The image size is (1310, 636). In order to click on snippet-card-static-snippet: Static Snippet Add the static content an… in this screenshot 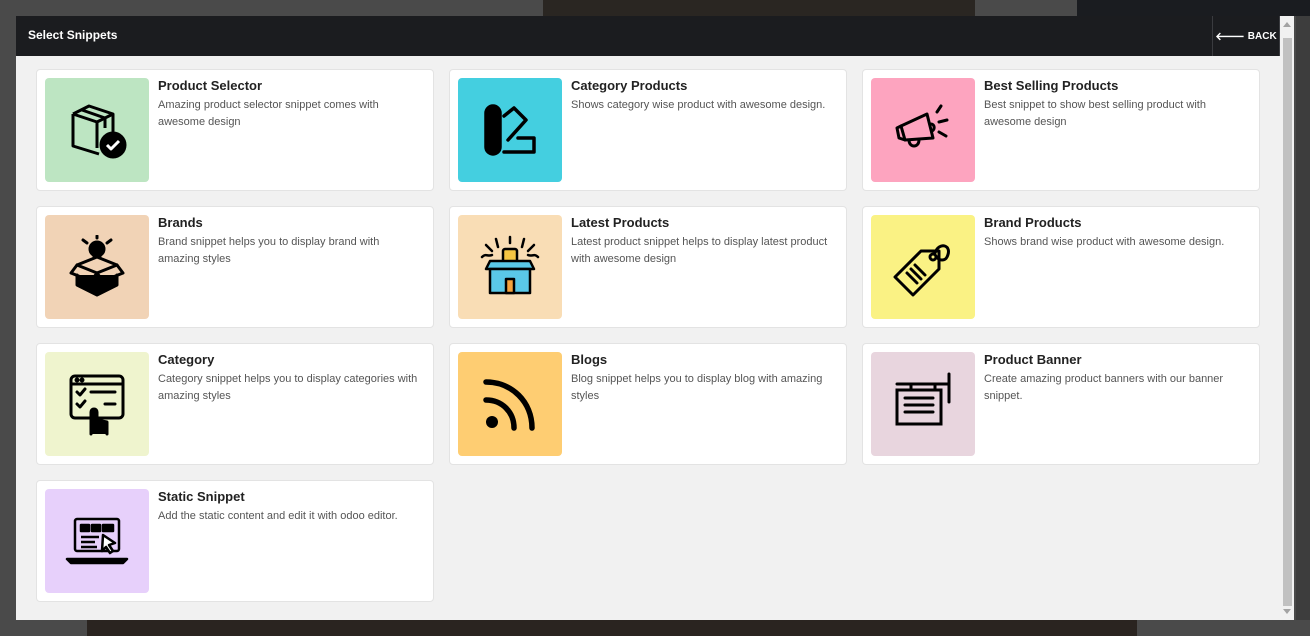, I will do `click(235, 541)`.